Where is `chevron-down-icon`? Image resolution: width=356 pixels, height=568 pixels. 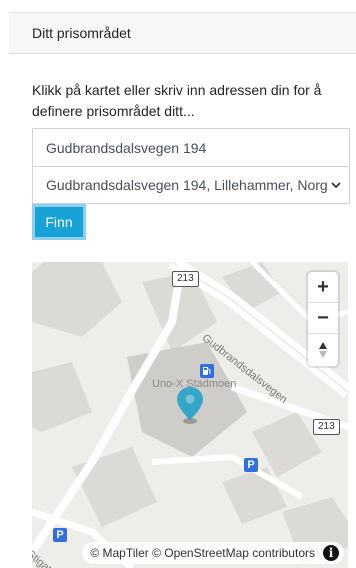 chevron-down-icon is located at coordinates (336, 185).